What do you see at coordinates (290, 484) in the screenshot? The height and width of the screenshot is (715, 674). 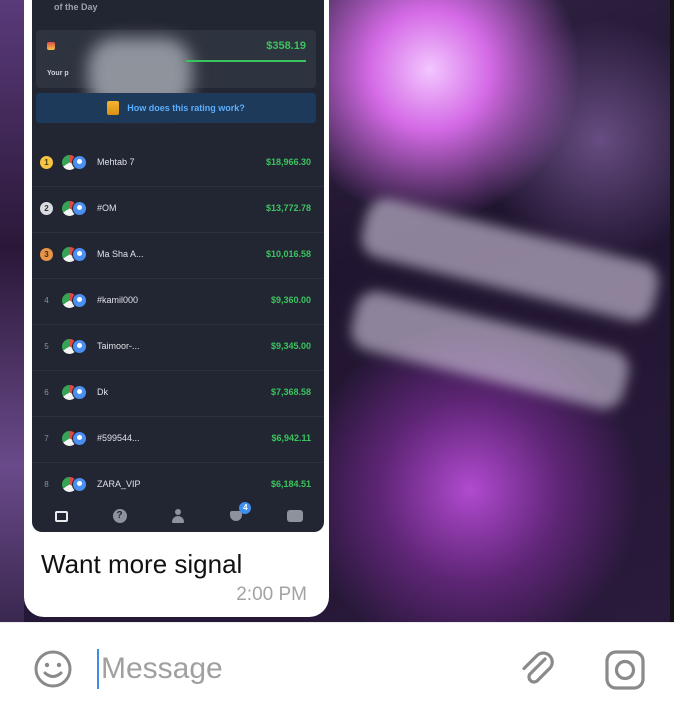 I see `trader-profit: $6,184.51` at bounding box center [290, 484].